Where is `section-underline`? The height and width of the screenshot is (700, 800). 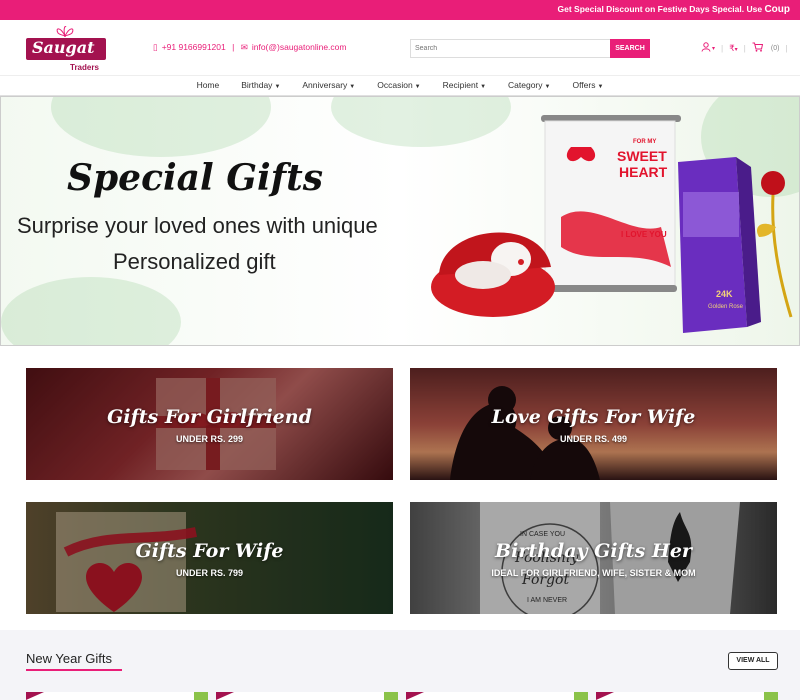
section-underline is located at coordinates (74, 670).